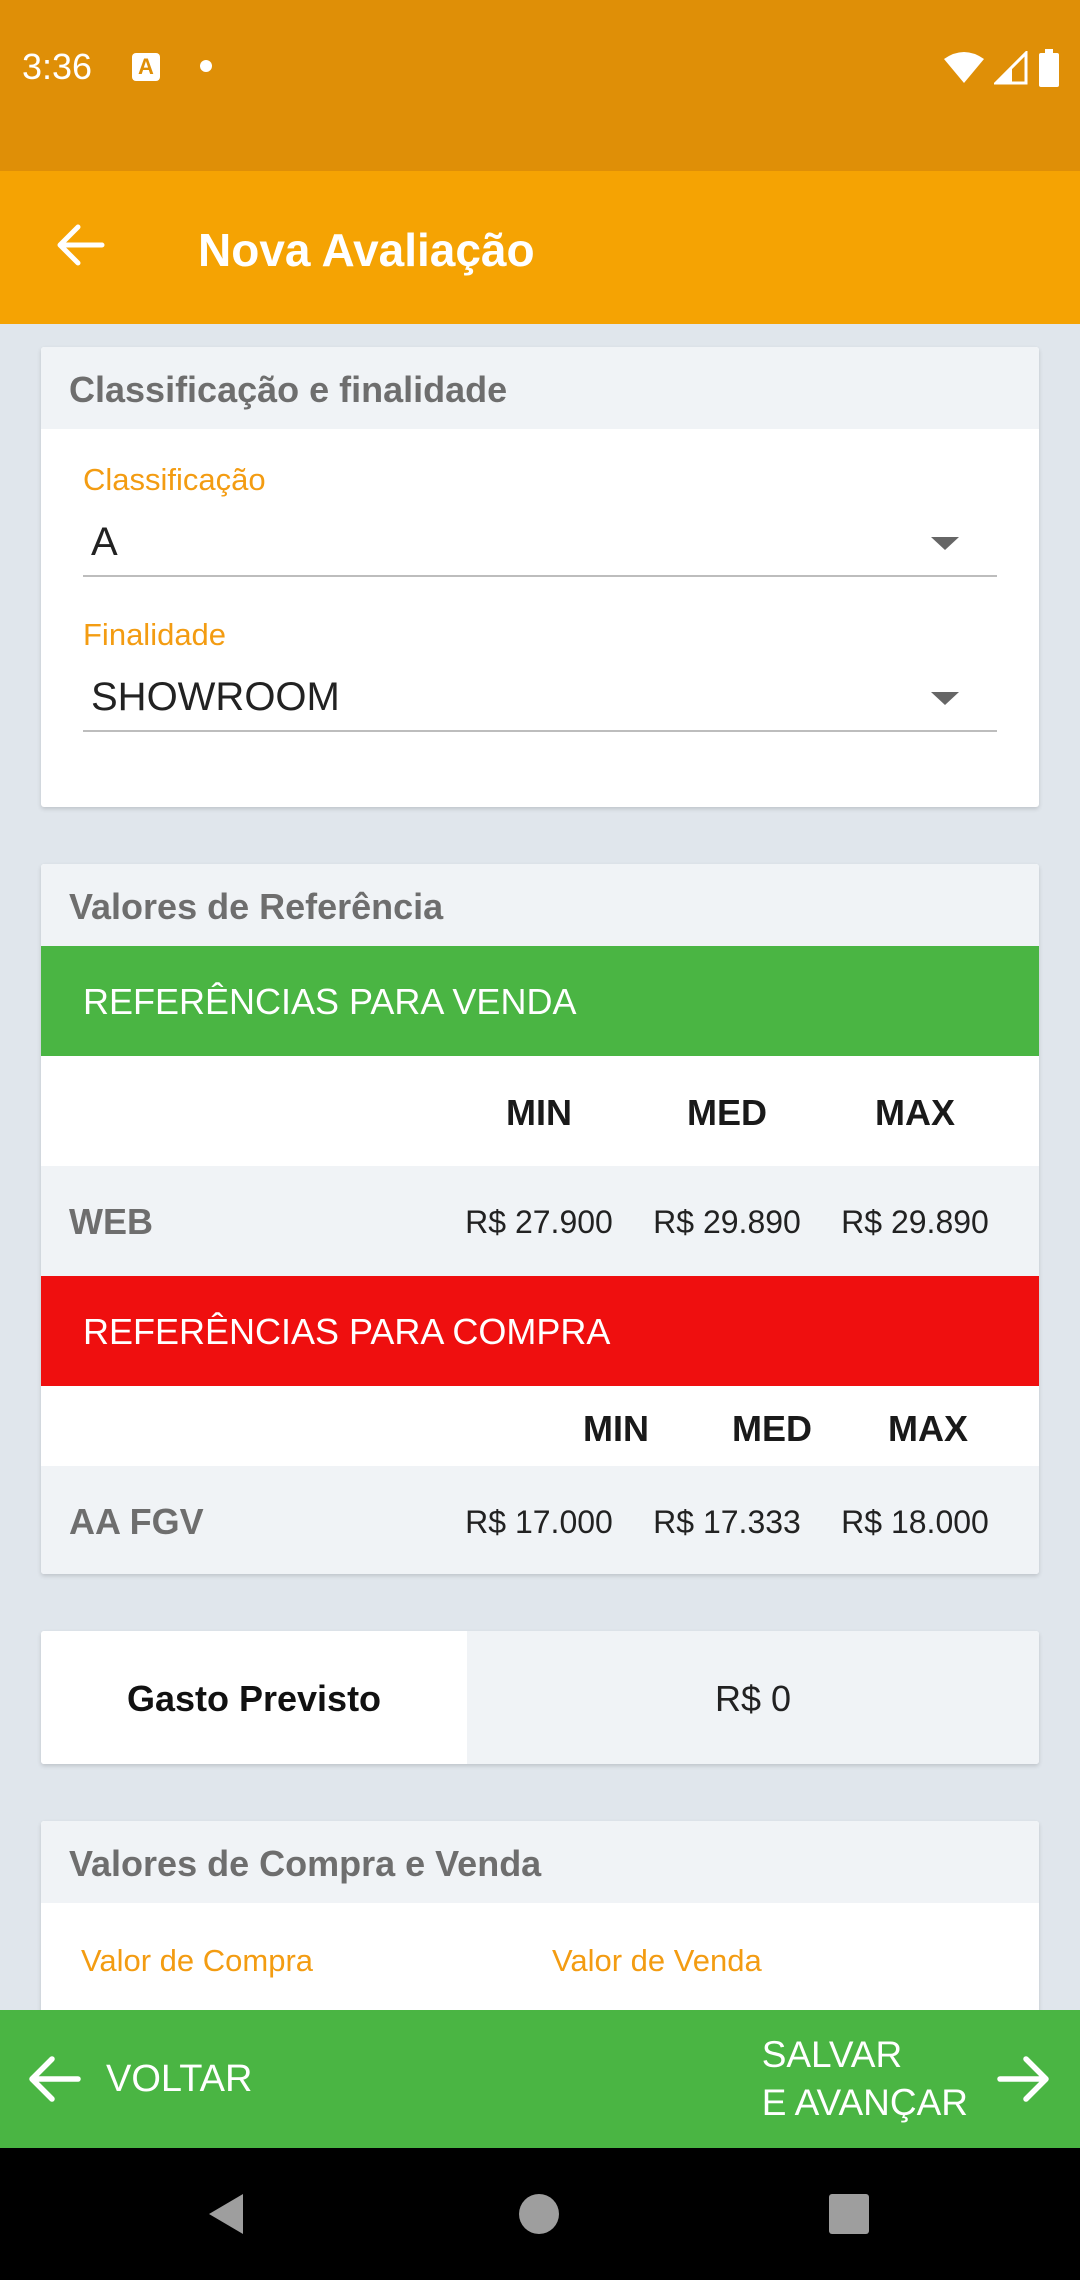  I want to click on venda-band: REFERÊNCIAS PARA VENDA, so click(540, 1001).